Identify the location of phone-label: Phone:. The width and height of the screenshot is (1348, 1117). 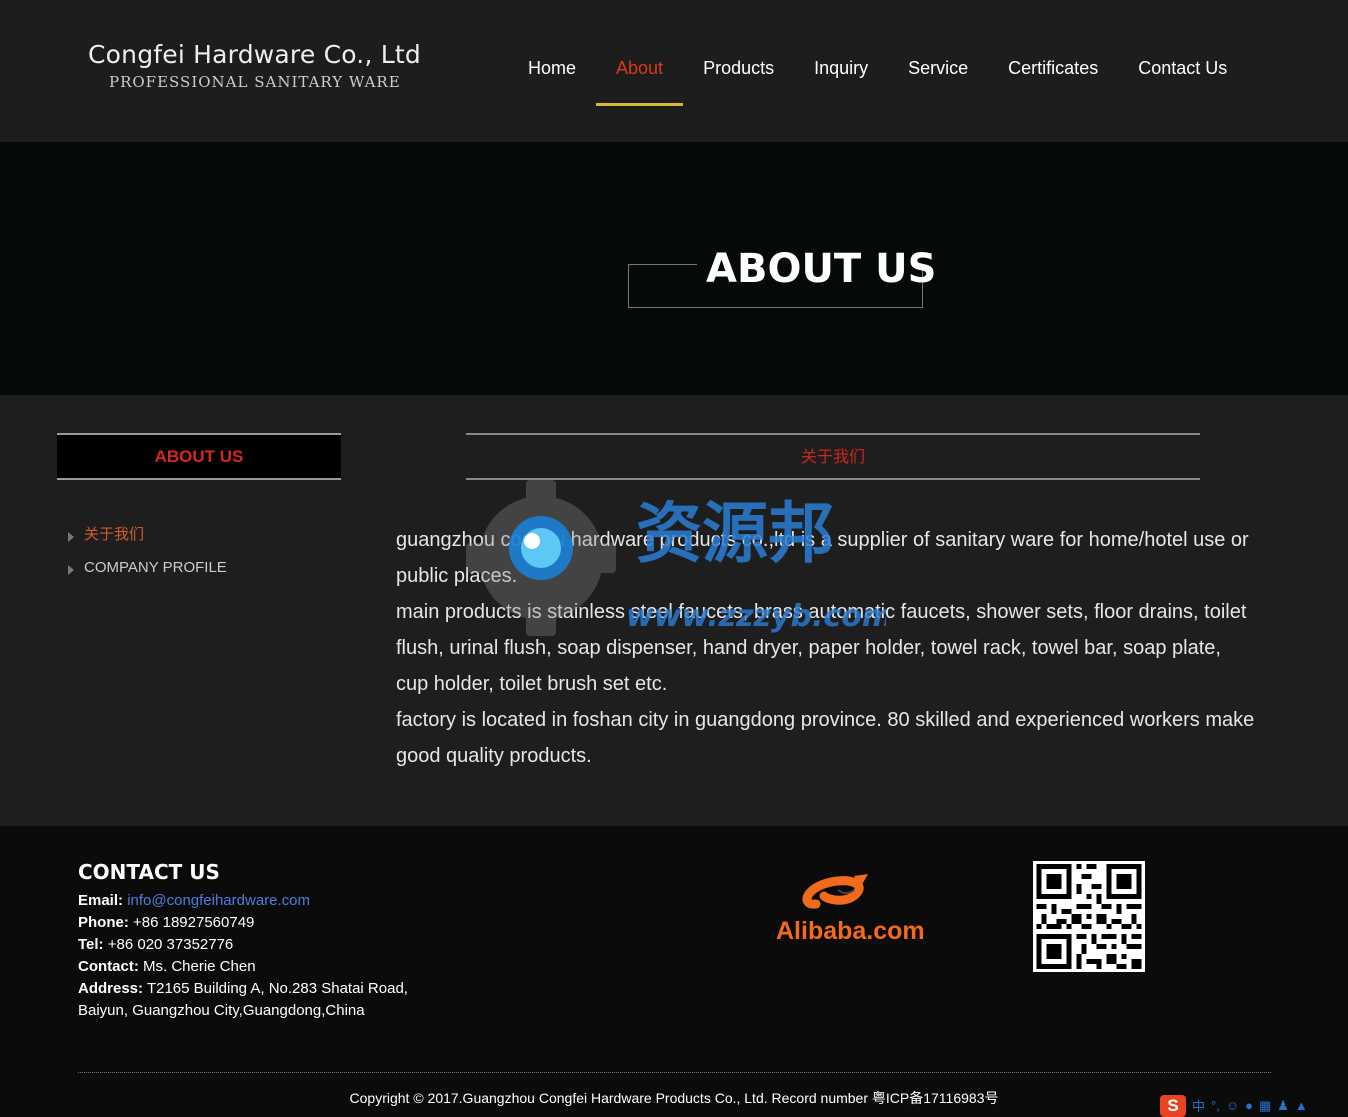
(103, 922).